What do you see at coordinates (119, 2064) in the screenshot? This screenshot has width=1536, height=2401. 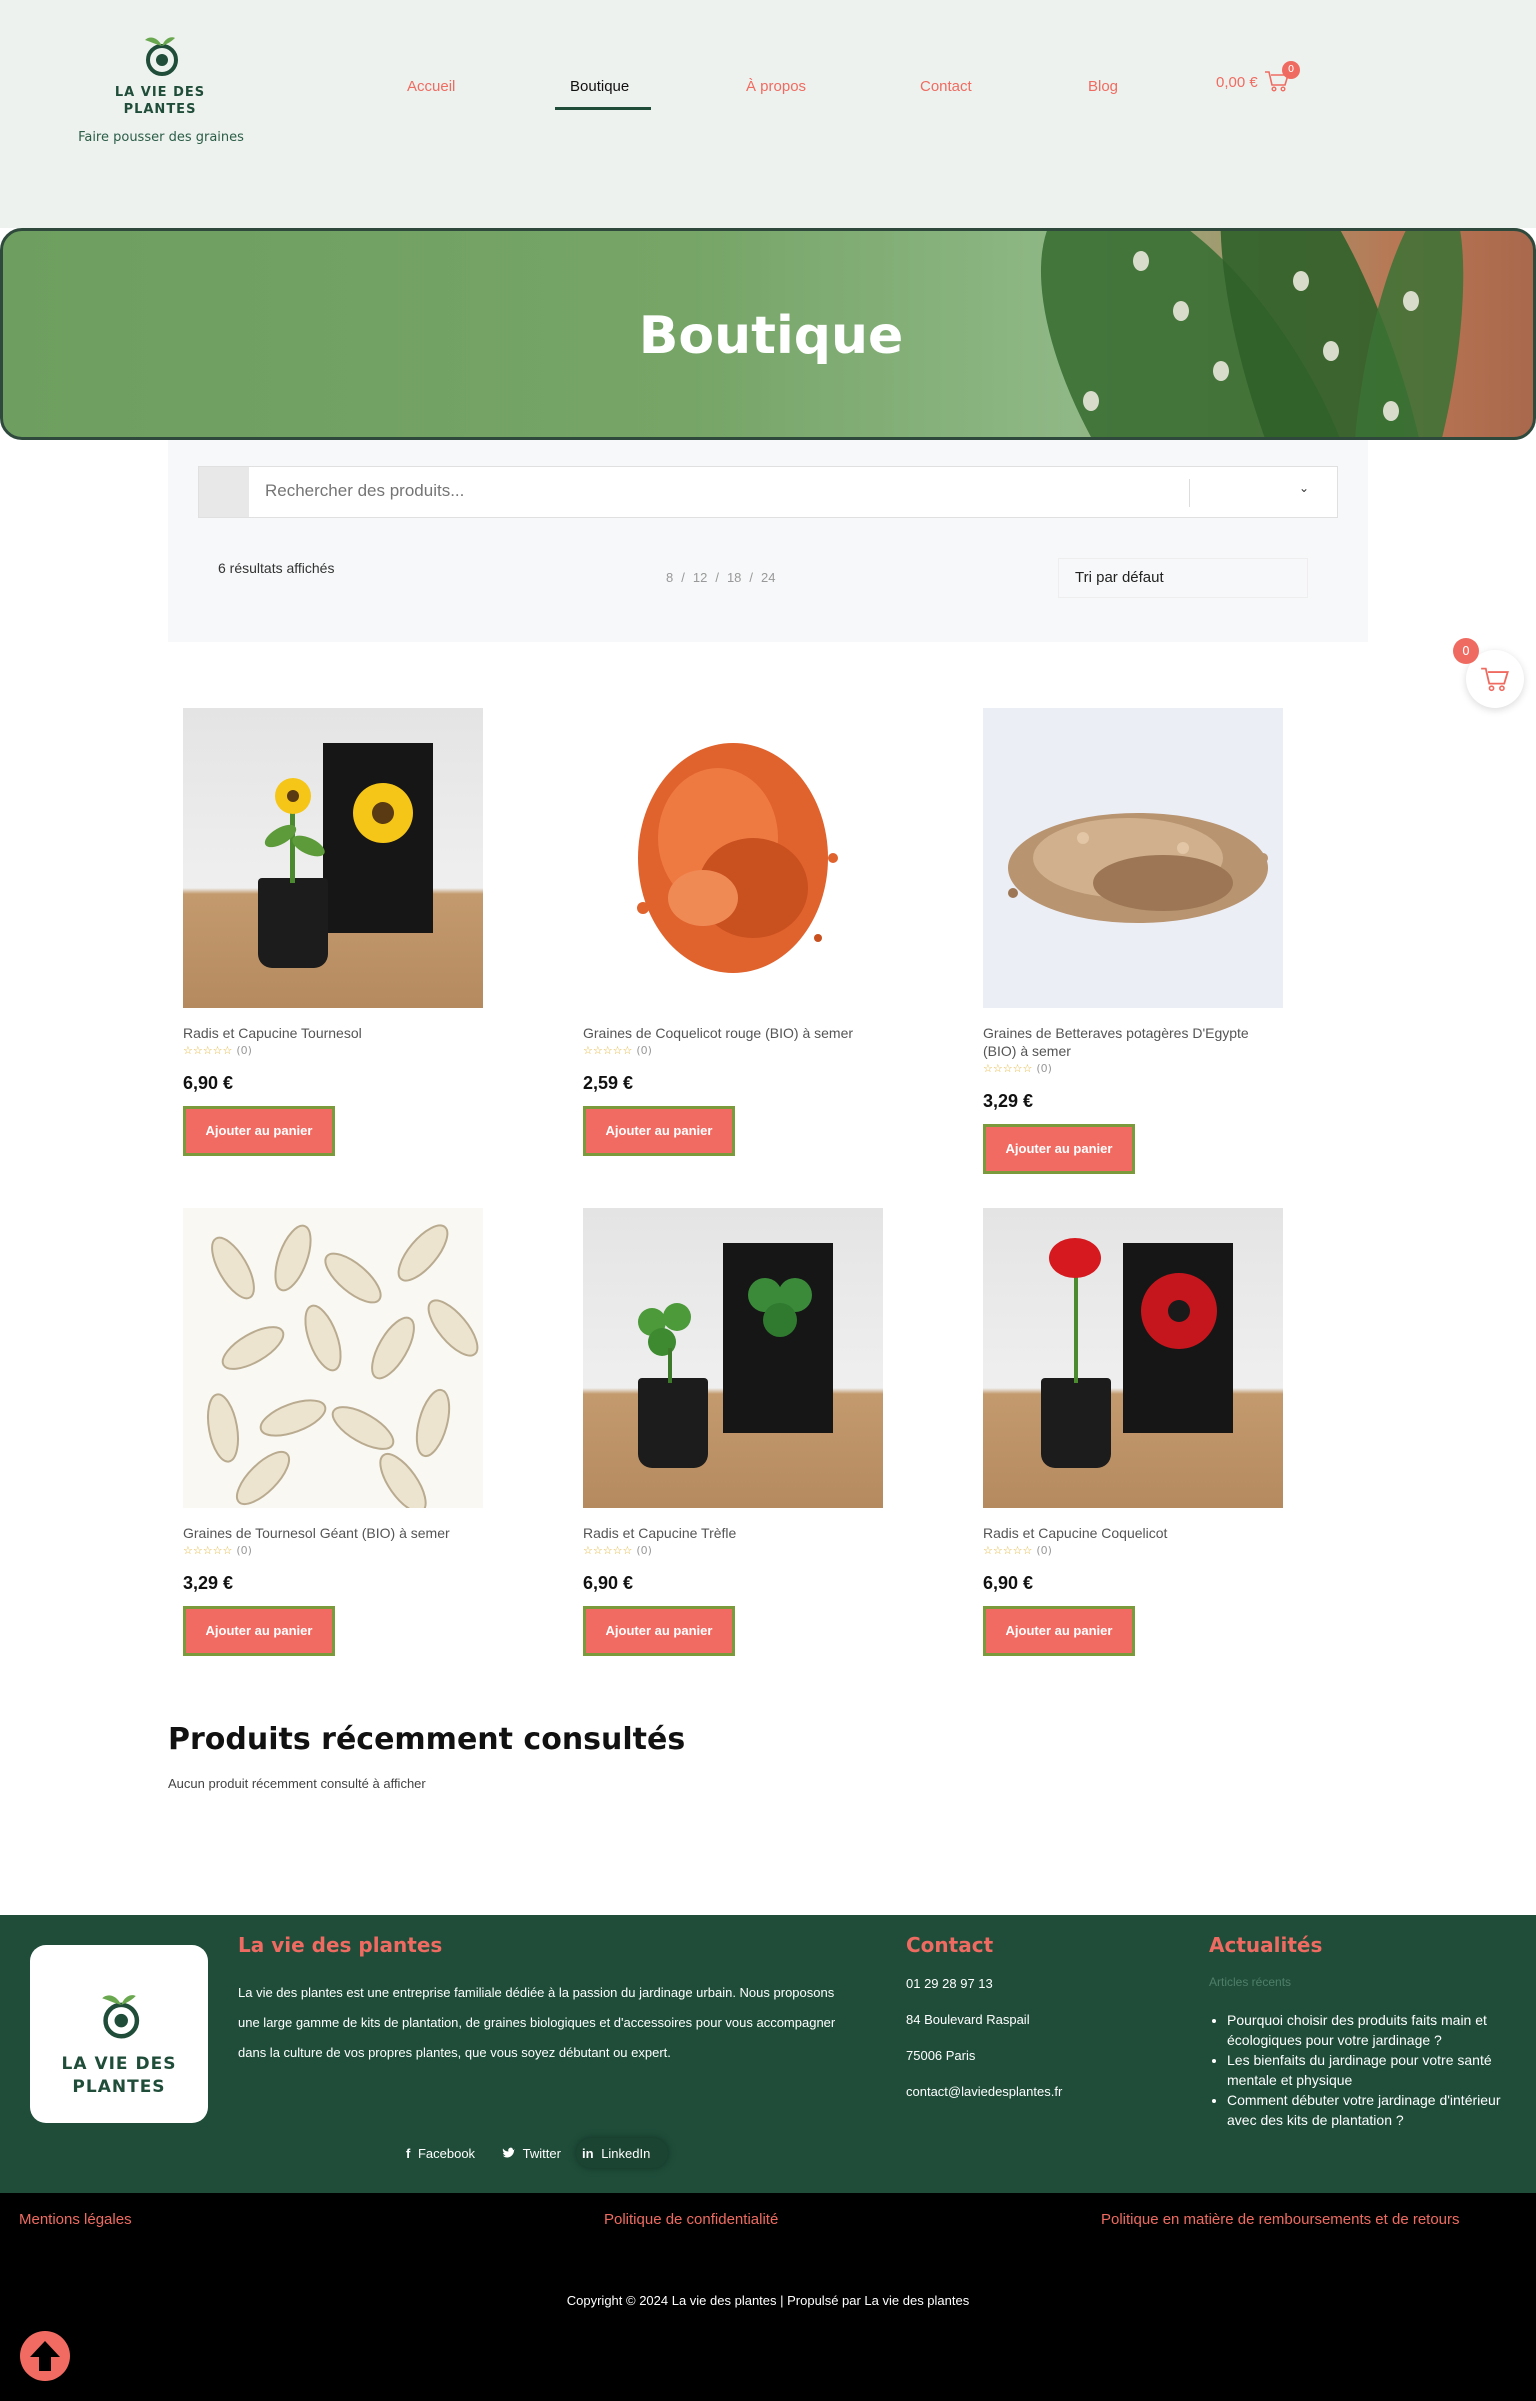 I see `footer-logo-line1: LA VIE DES` at bounding box center [119, 2064].